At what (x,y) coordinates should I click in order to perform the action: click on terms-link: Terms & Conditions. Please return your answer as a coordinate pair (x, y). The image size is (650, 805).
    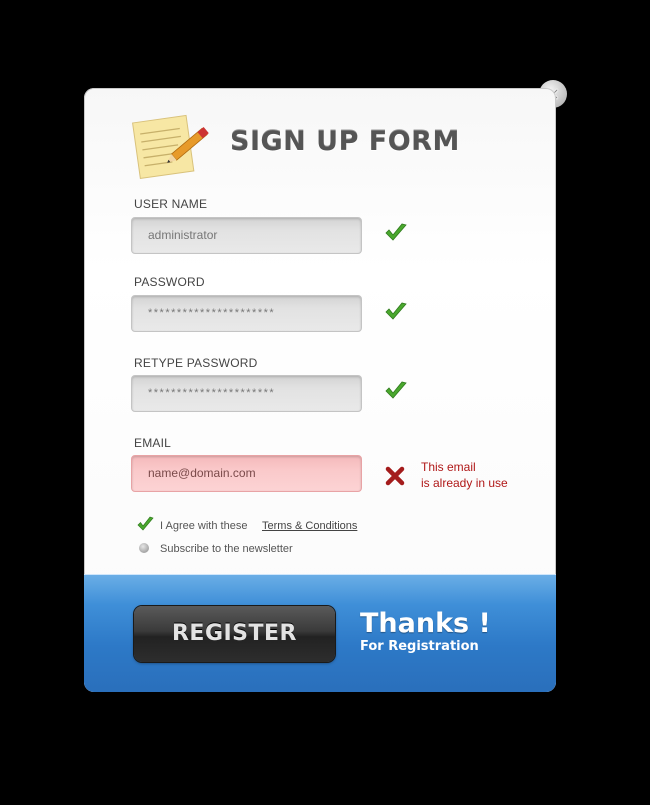
    Looking at the image, I should click on (309, 526).